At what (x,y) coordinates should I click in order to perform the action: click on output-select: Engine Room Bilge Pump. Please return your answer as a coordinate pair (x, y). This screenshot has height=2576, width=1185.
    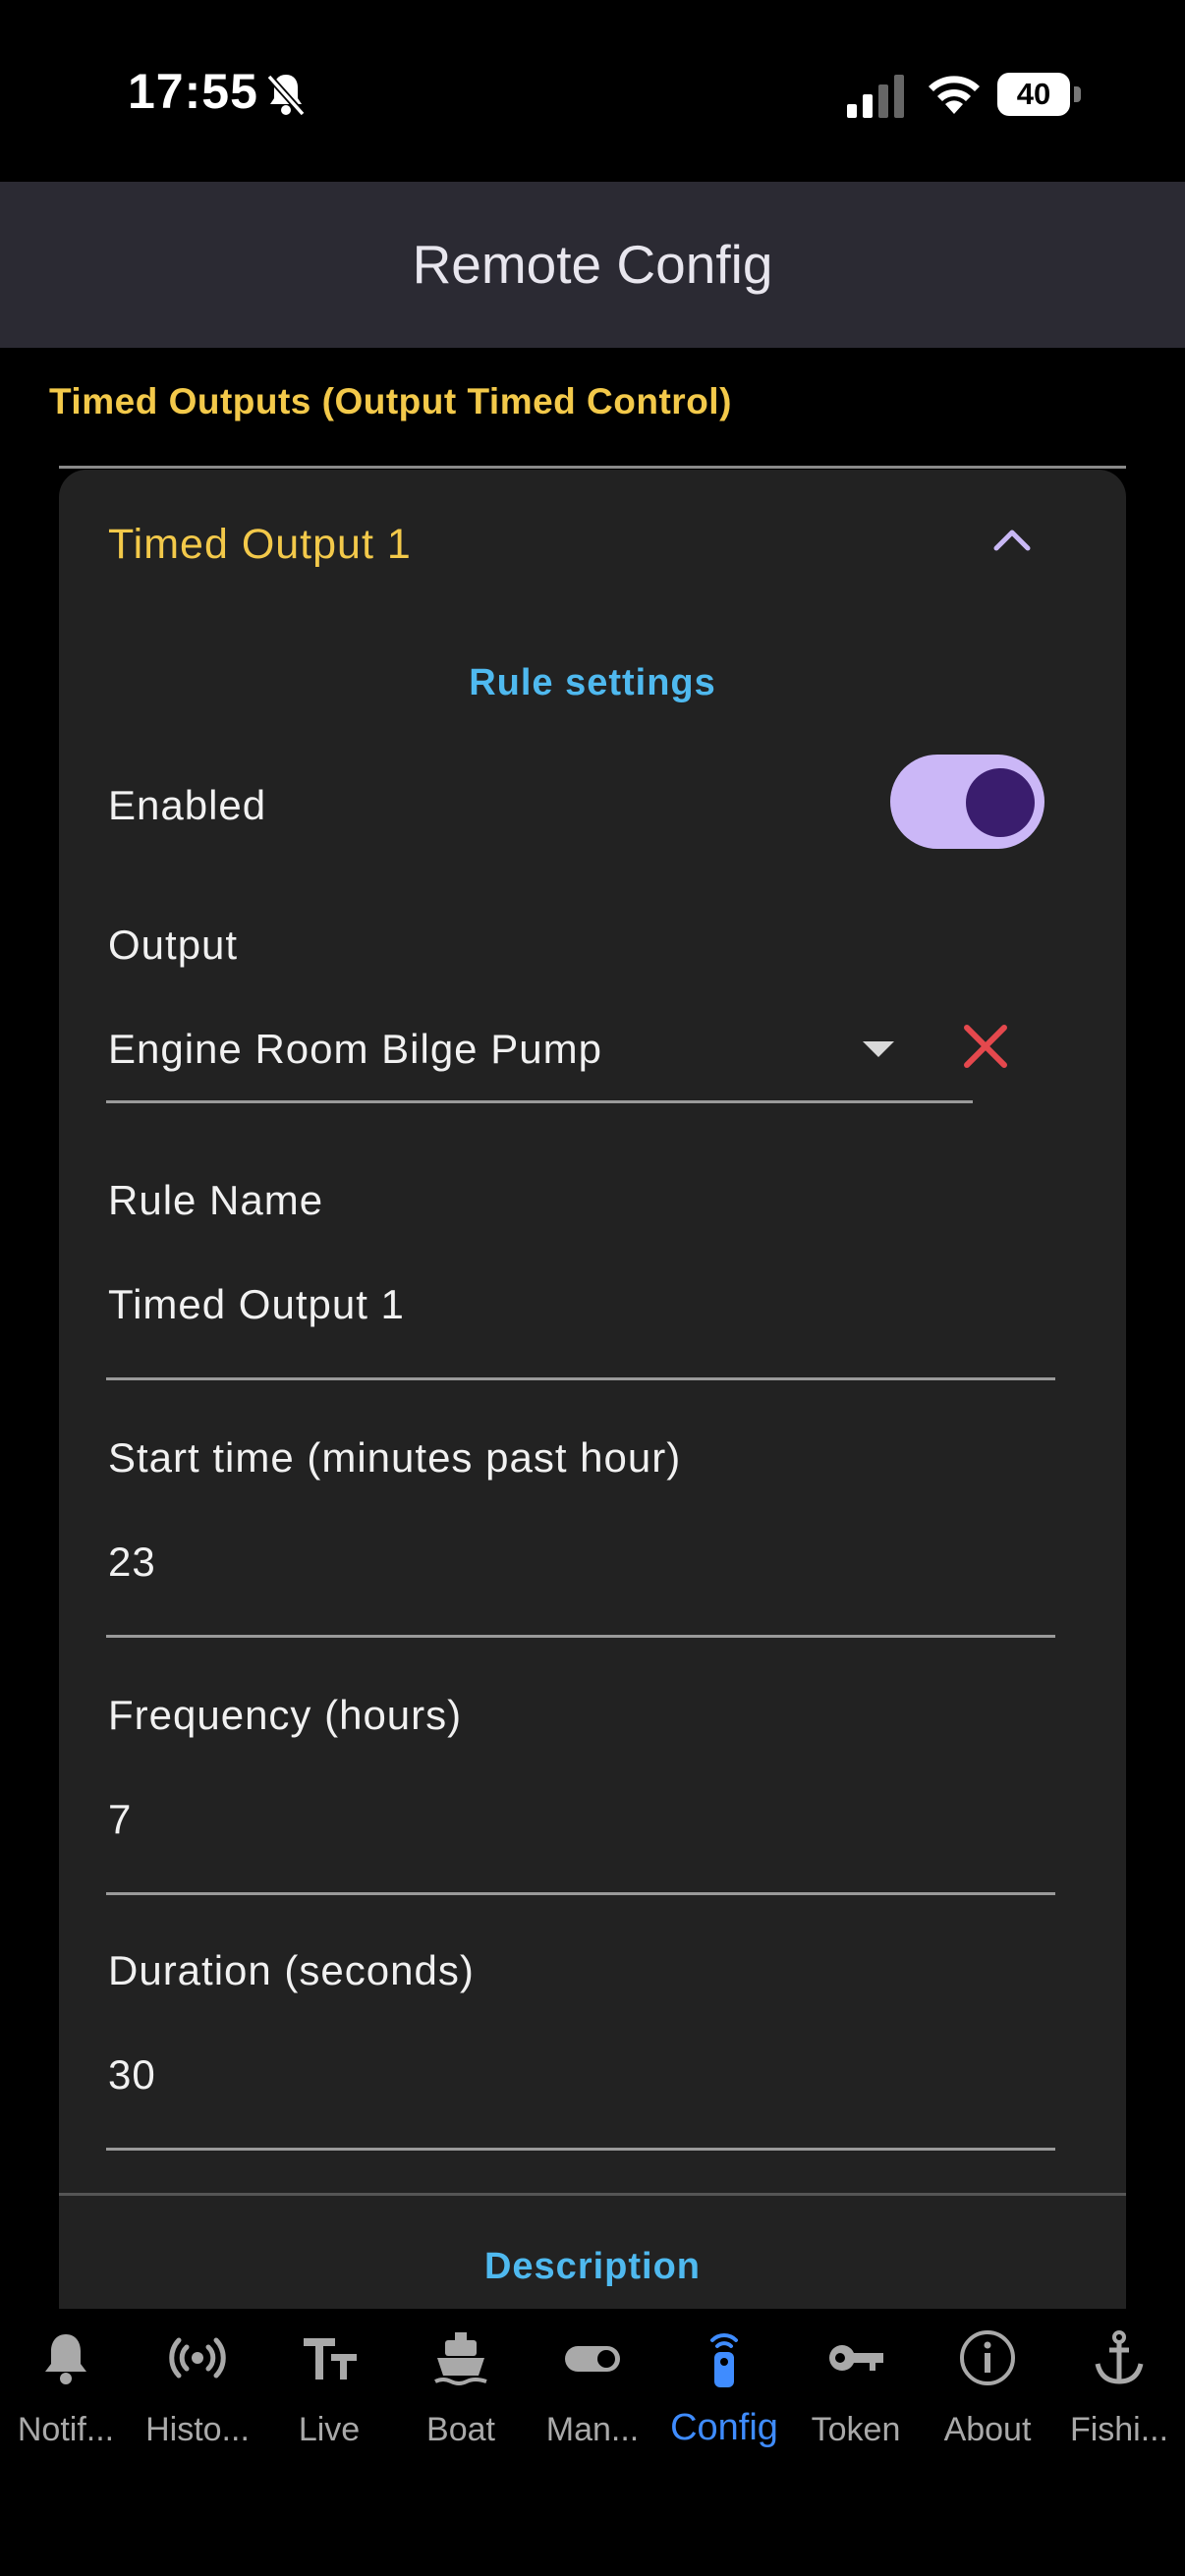
    Looking at the image, I should click on (355, 1049).